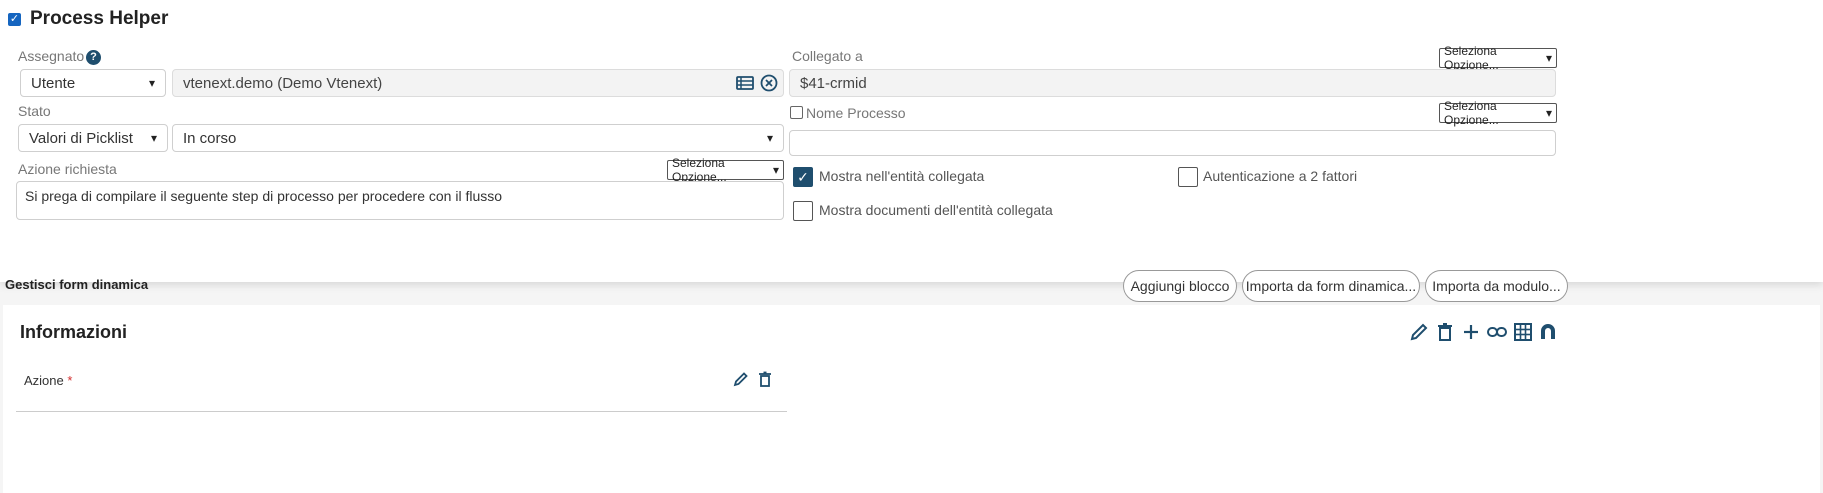  I want to click on status-select: In corso ▾, so click(478, 138).